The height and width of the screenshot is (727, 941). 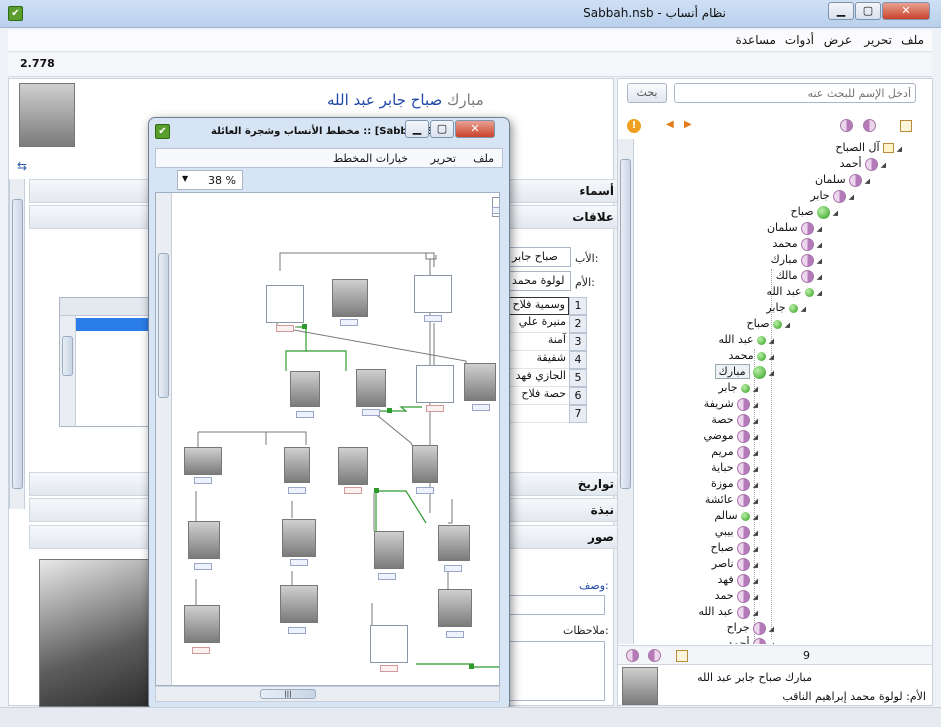 What do you see at coordinates (647, 93) in the screenshot?
I see `search-button: بحث` at bounding box center [647, 93].